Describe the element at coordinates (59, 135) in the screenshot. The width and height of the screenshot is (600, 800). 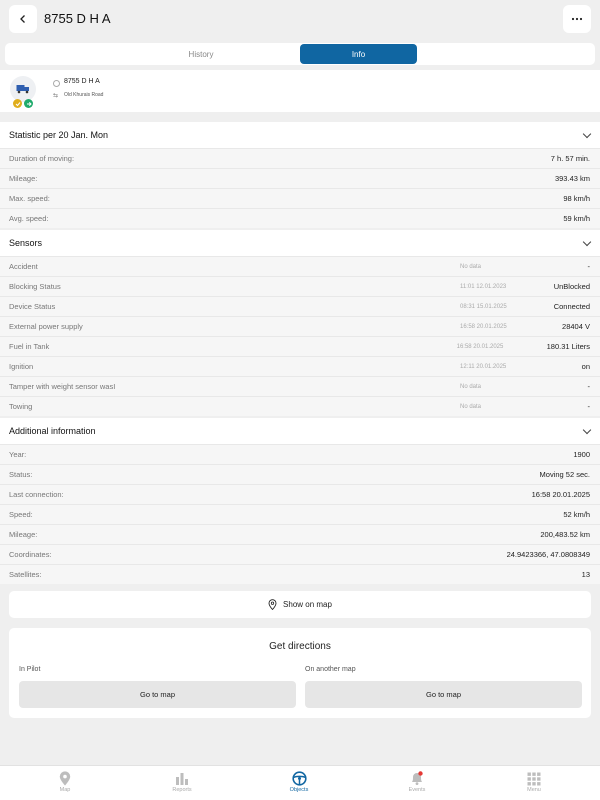
I see `section-title: Statistic per 20 Jan. Mon` at that location.